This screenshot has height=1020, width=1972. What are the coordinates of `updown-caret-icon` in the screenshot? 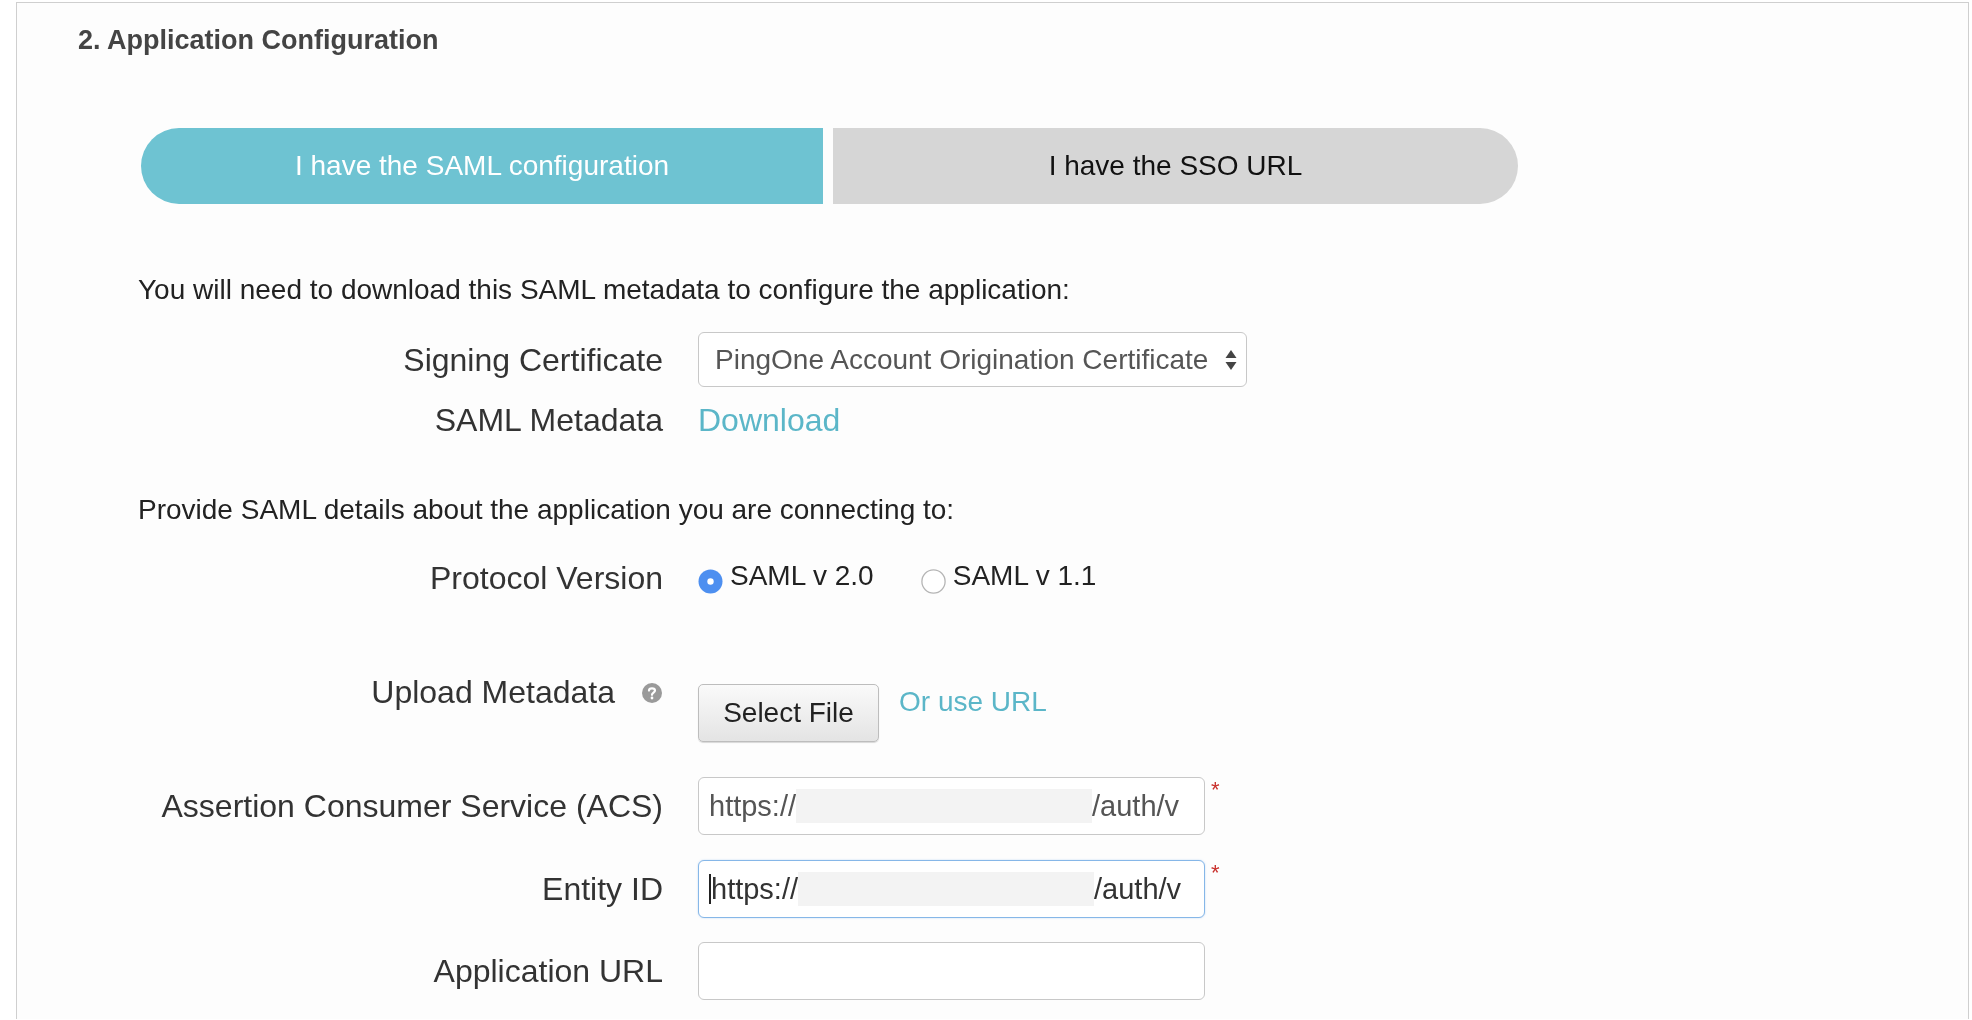 It's located at (1231, 359).